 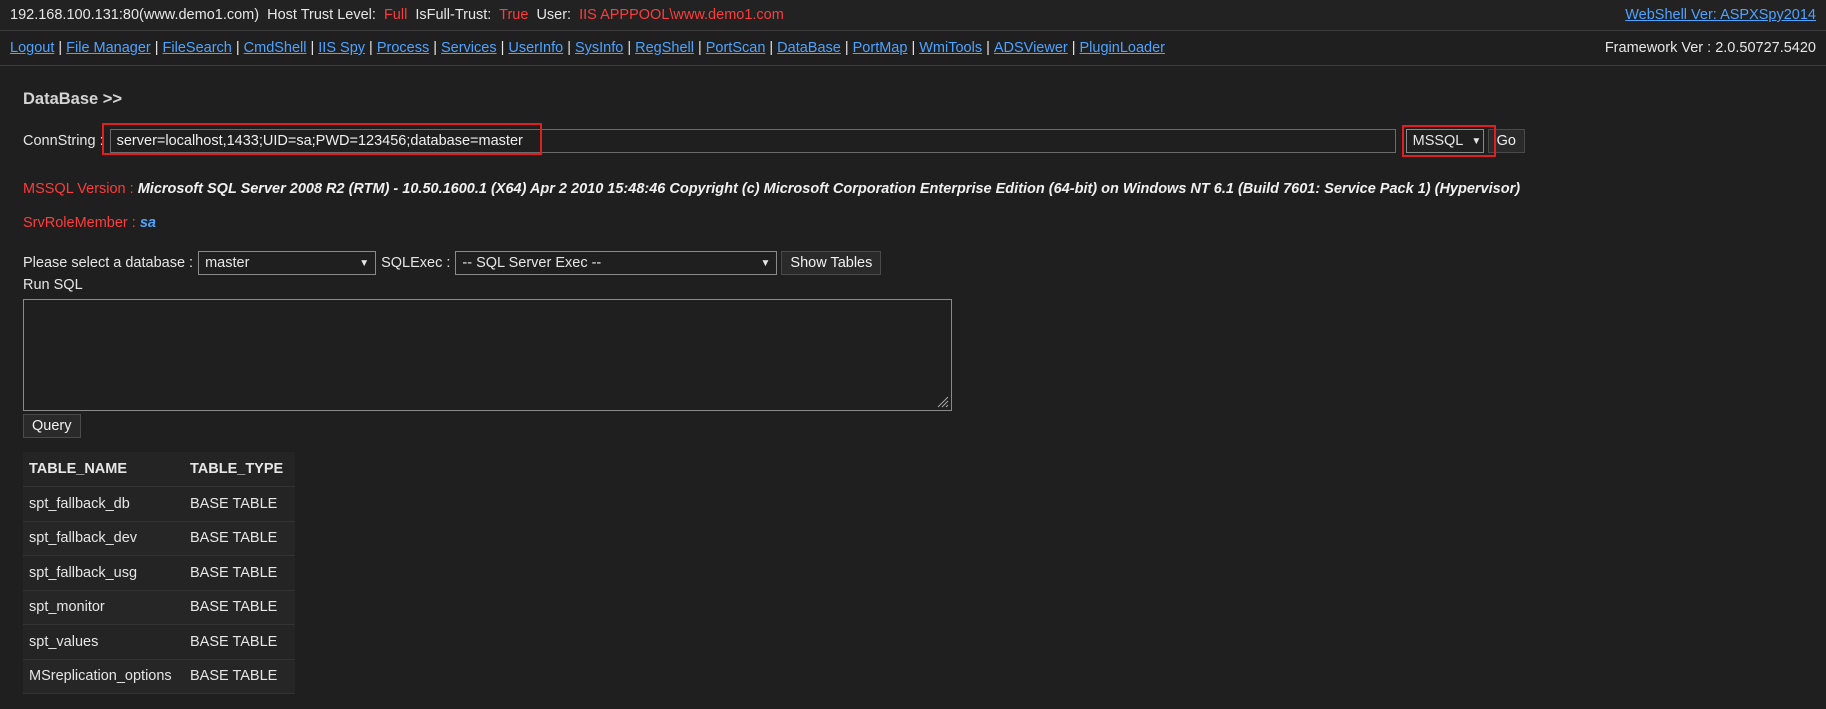 I want to click on db-type-value: MSSQL, so click(x=1438, y=141).